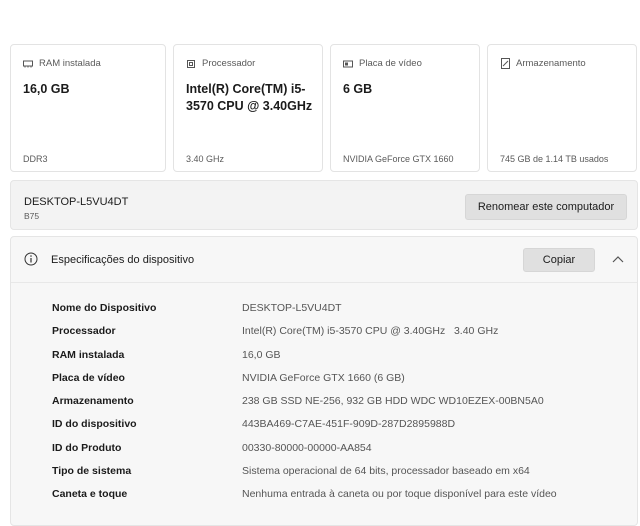 The height and width of the screenshot is (526, 640). Describe the element at coordinates (292, 308) in the screenshot. I see `spec-value: DESKTOP-L5VU4DT` at that location.